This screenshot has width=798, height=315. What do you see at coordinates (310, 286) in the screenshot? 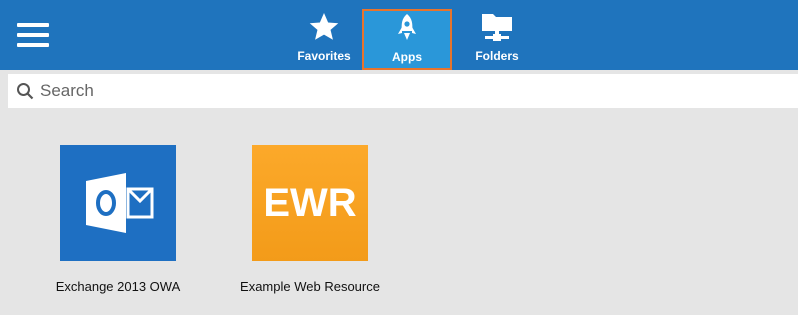
I see `app-name: Example Web Resource` at bounding box center [310, 286].